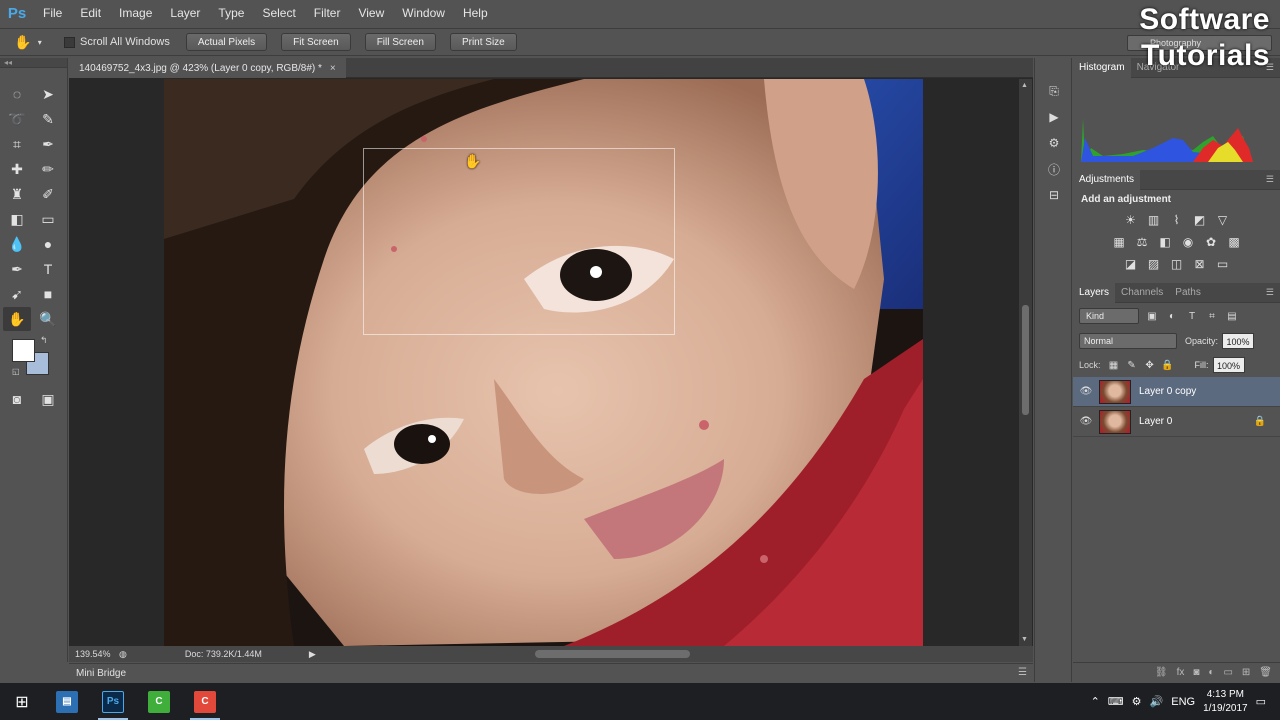 The width and height of the screenshot is (1280, 720). What do you see at coordinates (1211, 242) in the screenshot?
I see `channel-mixer-icon: ✿` at bounding box center [1211, 242].